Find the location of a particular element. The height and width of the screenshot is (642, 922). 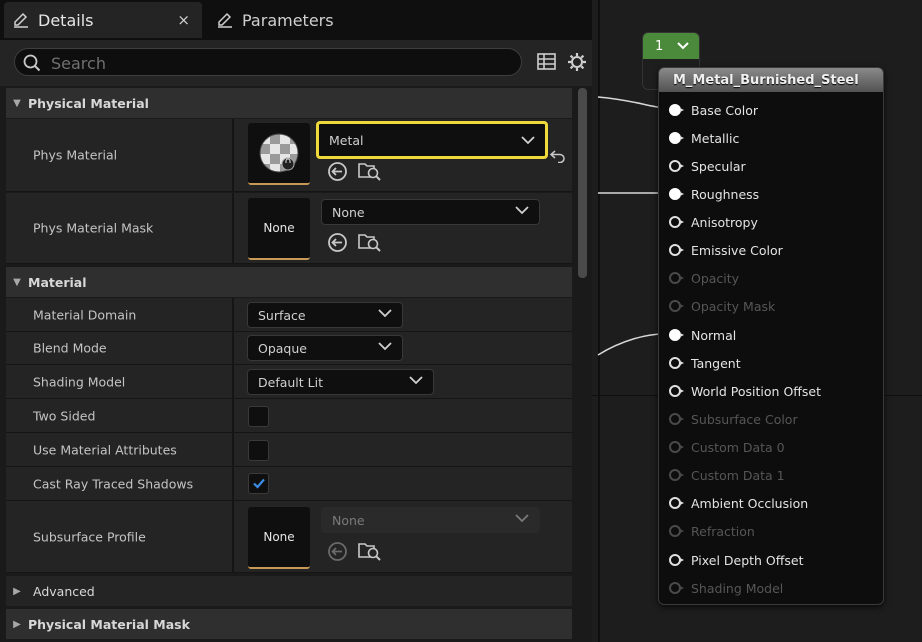

input-pin: Pixel Depth Offset is located at coordinates (736, 560).